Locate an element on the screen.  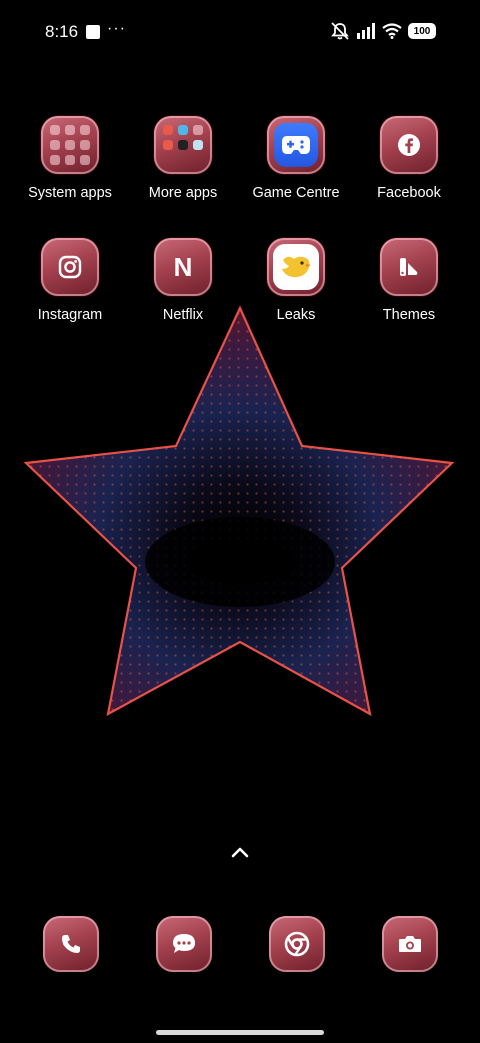
app-label: Facebook is located at coordinates (409, 193).